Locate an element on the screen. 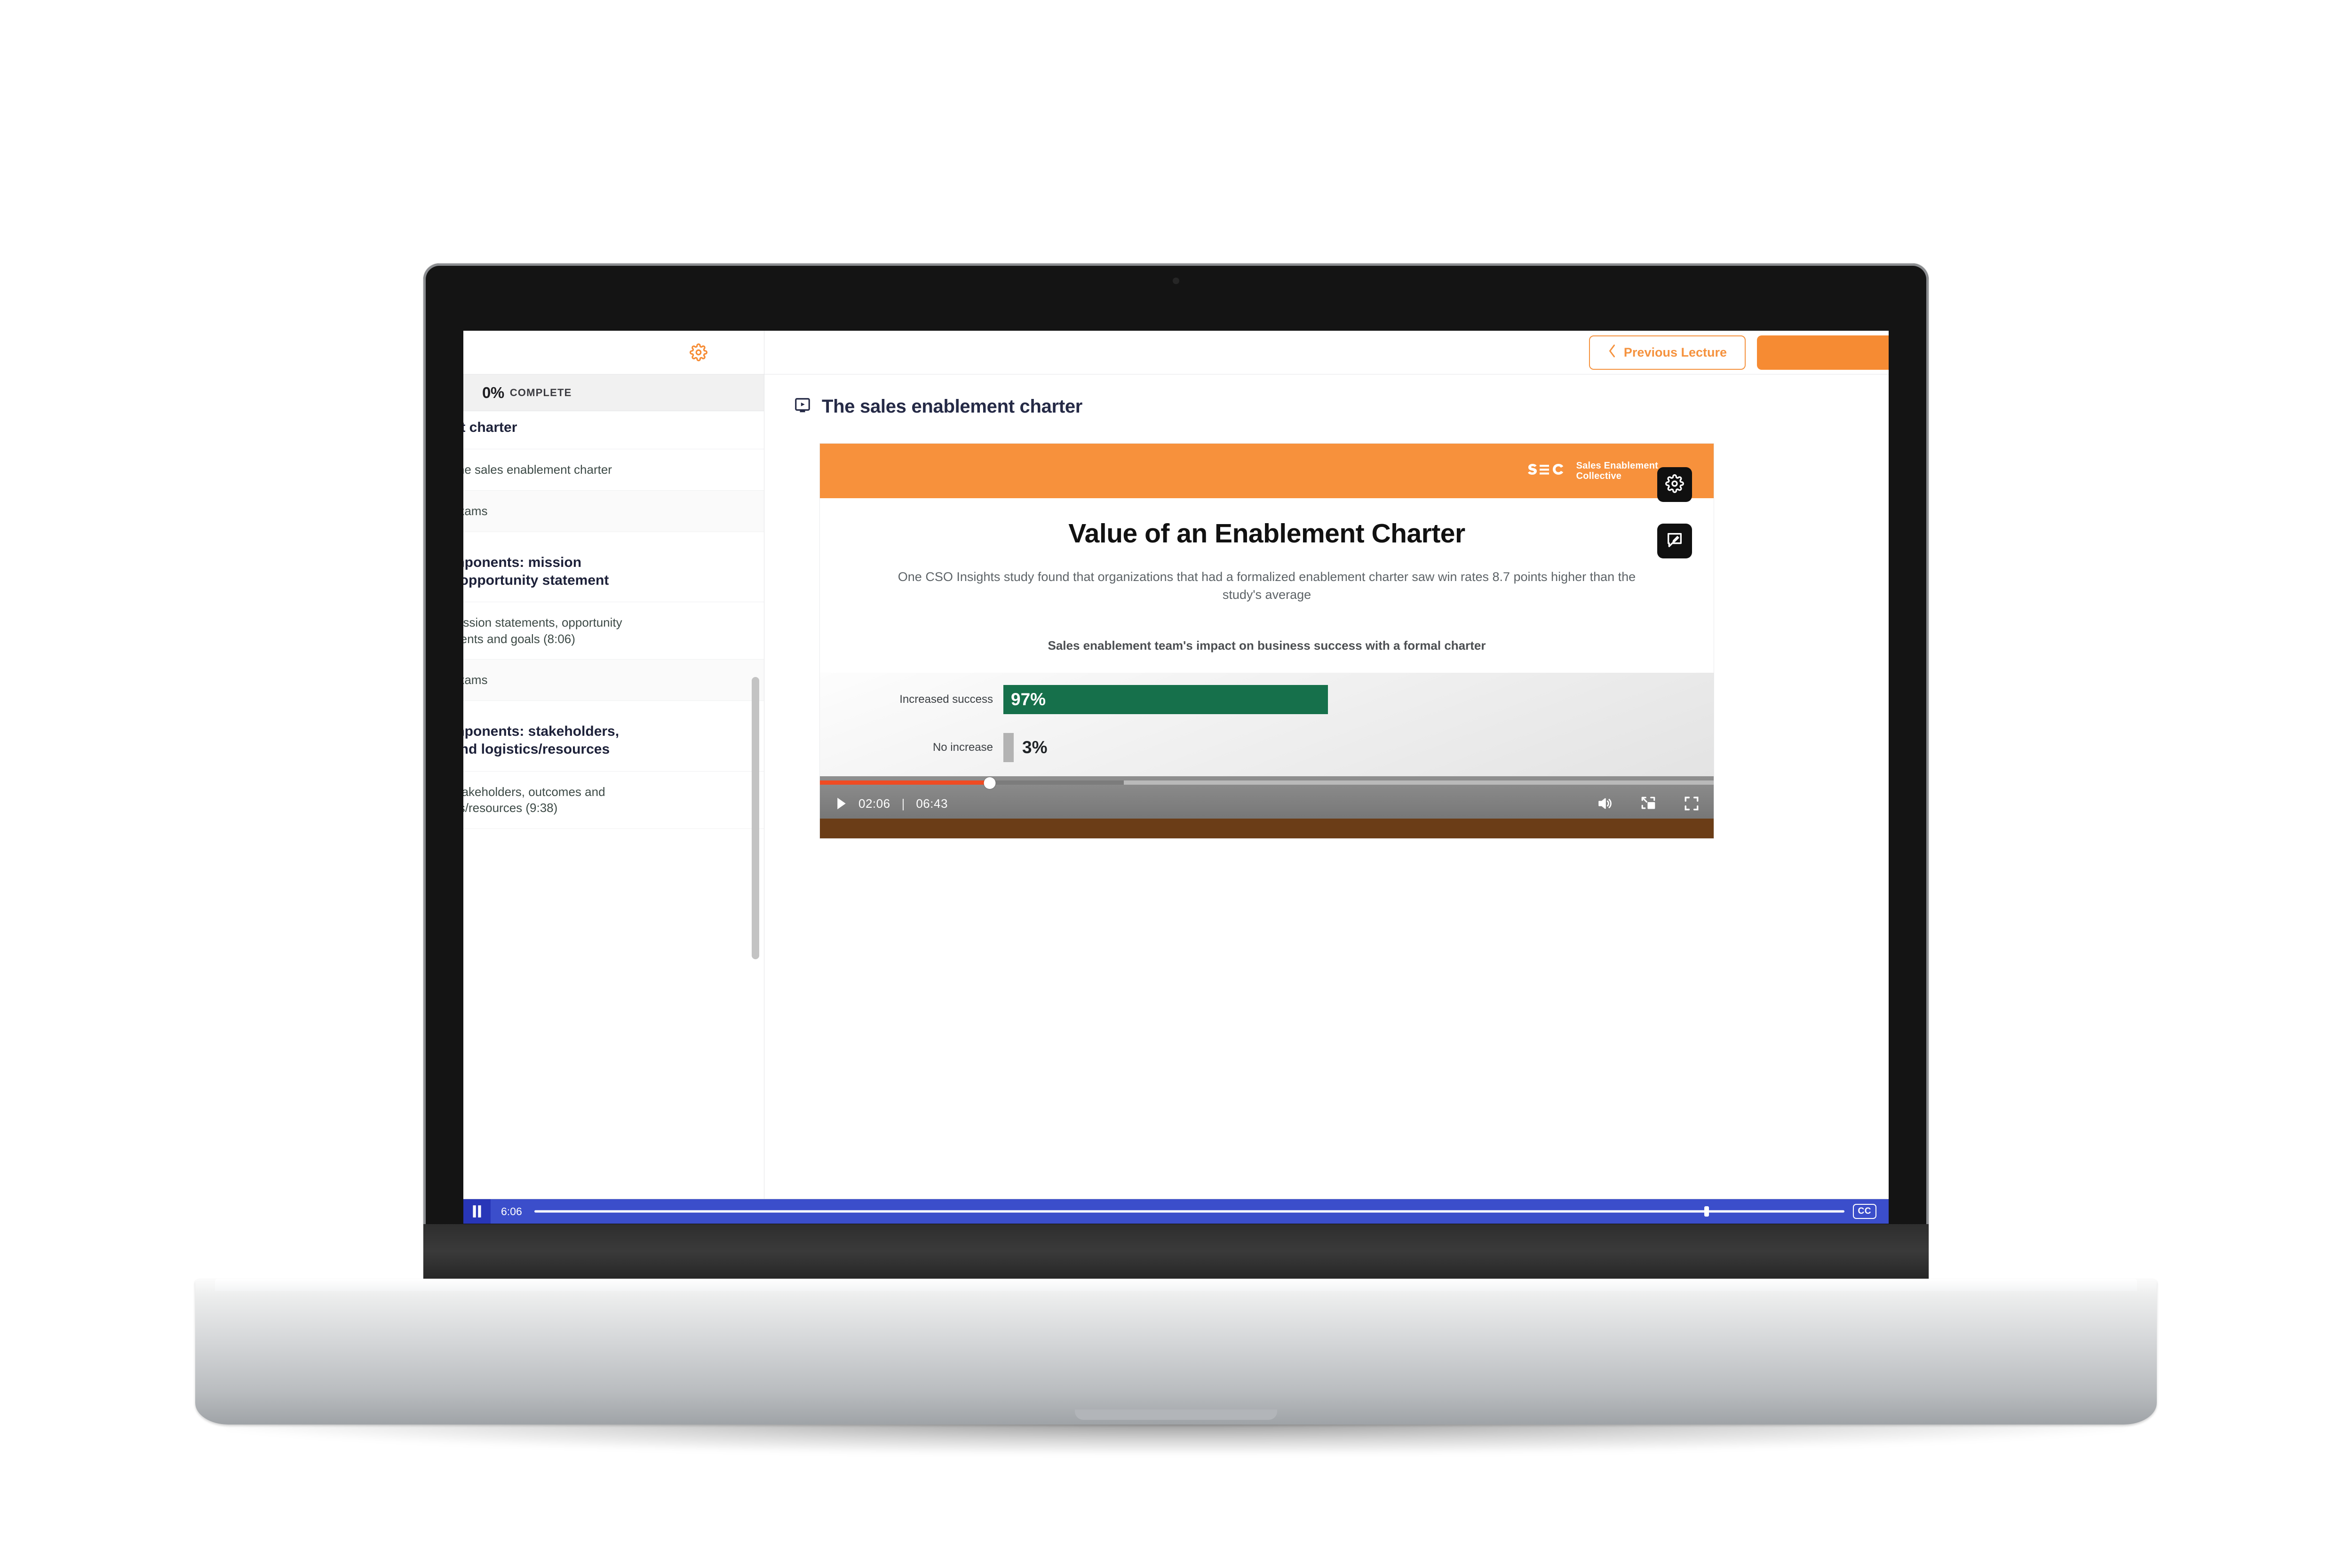  seek-handle is located at coordinates (990, 783).